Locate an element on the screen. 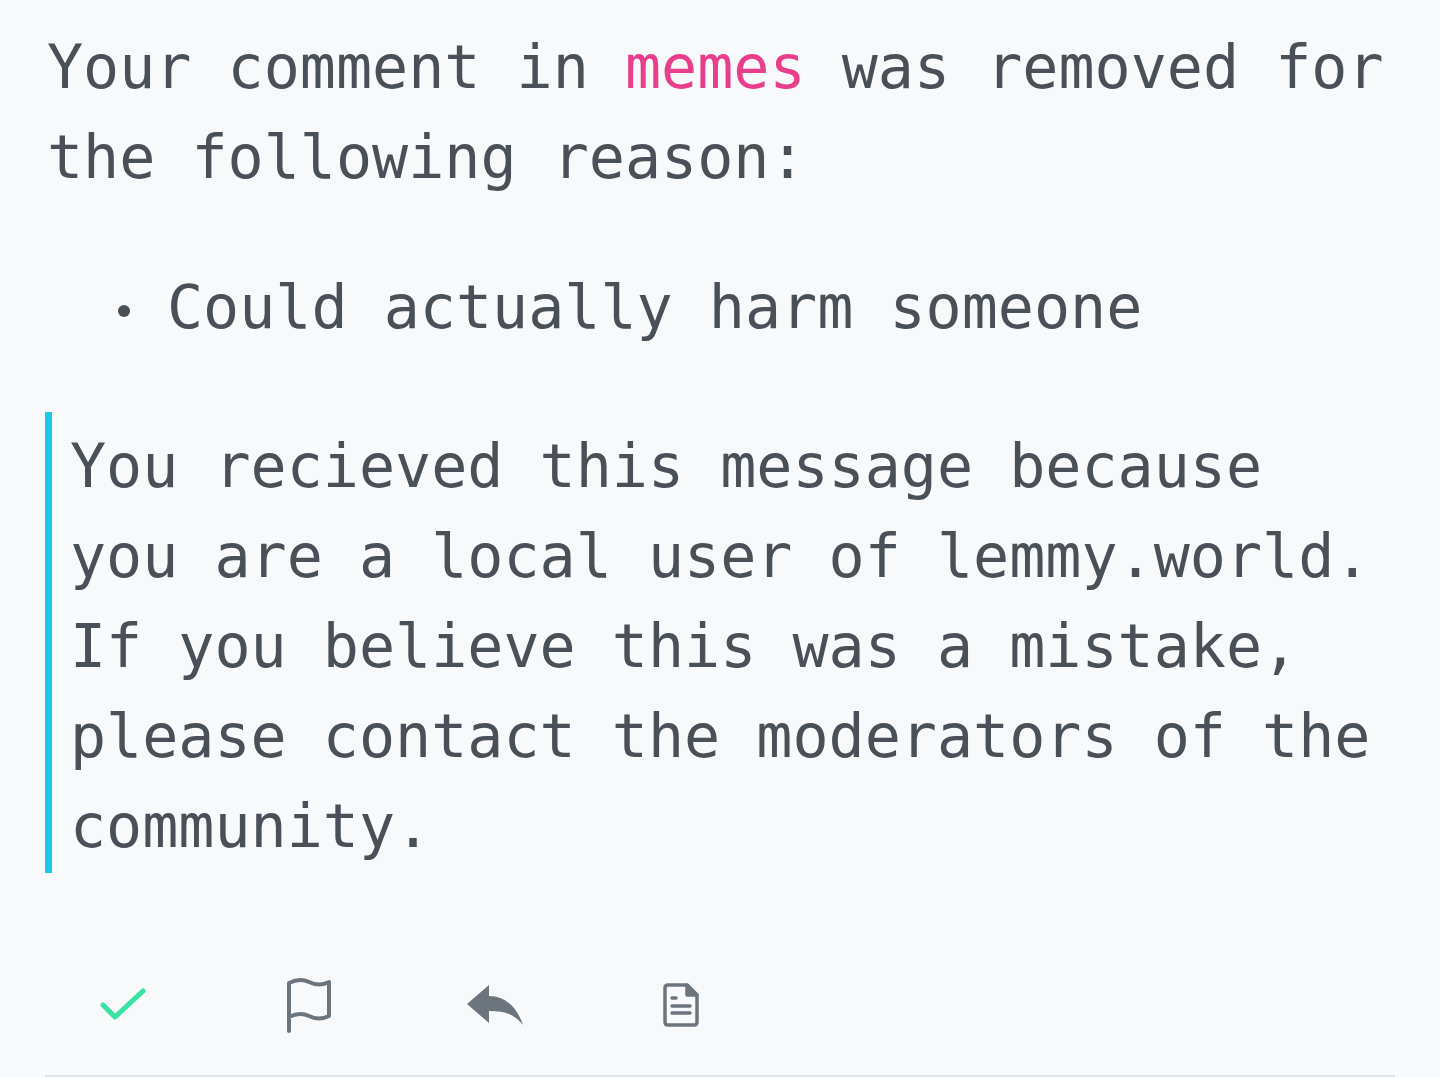 This screenshot has height=1077, width=1440. reply-icon is located at coordinates (495, 1005).